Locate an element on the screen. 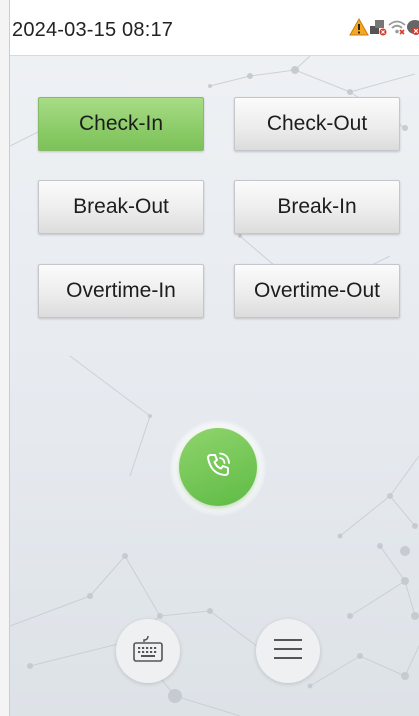  check-out-button: Check-Out is located at coordinates (317, 124).